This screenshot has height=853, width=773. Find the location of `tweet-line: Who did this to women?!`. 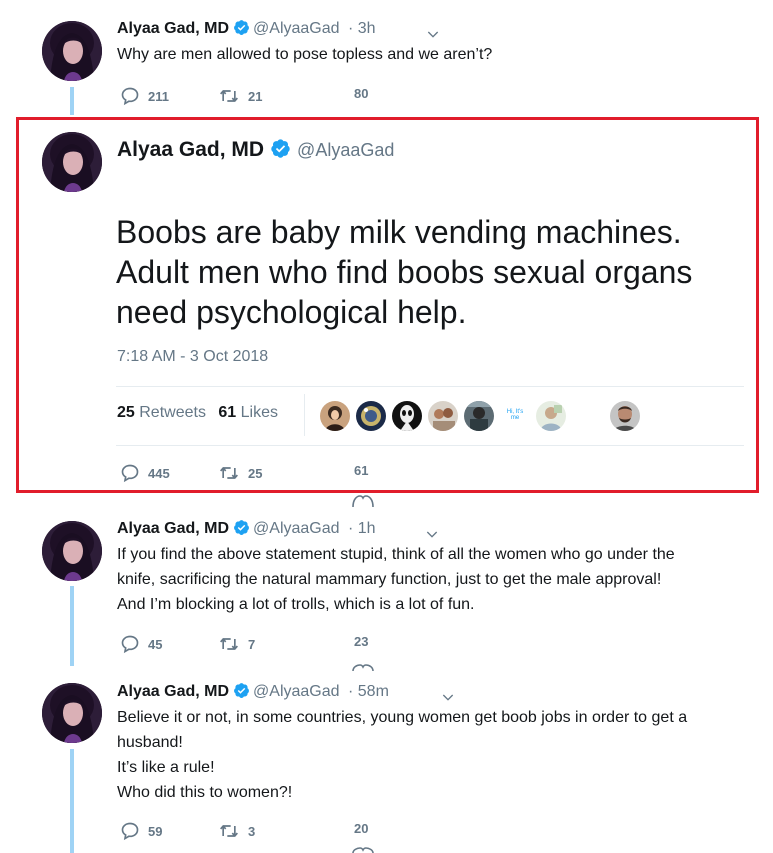

tweet-line: Who did this to women?! is located at coordinates (205, 792).